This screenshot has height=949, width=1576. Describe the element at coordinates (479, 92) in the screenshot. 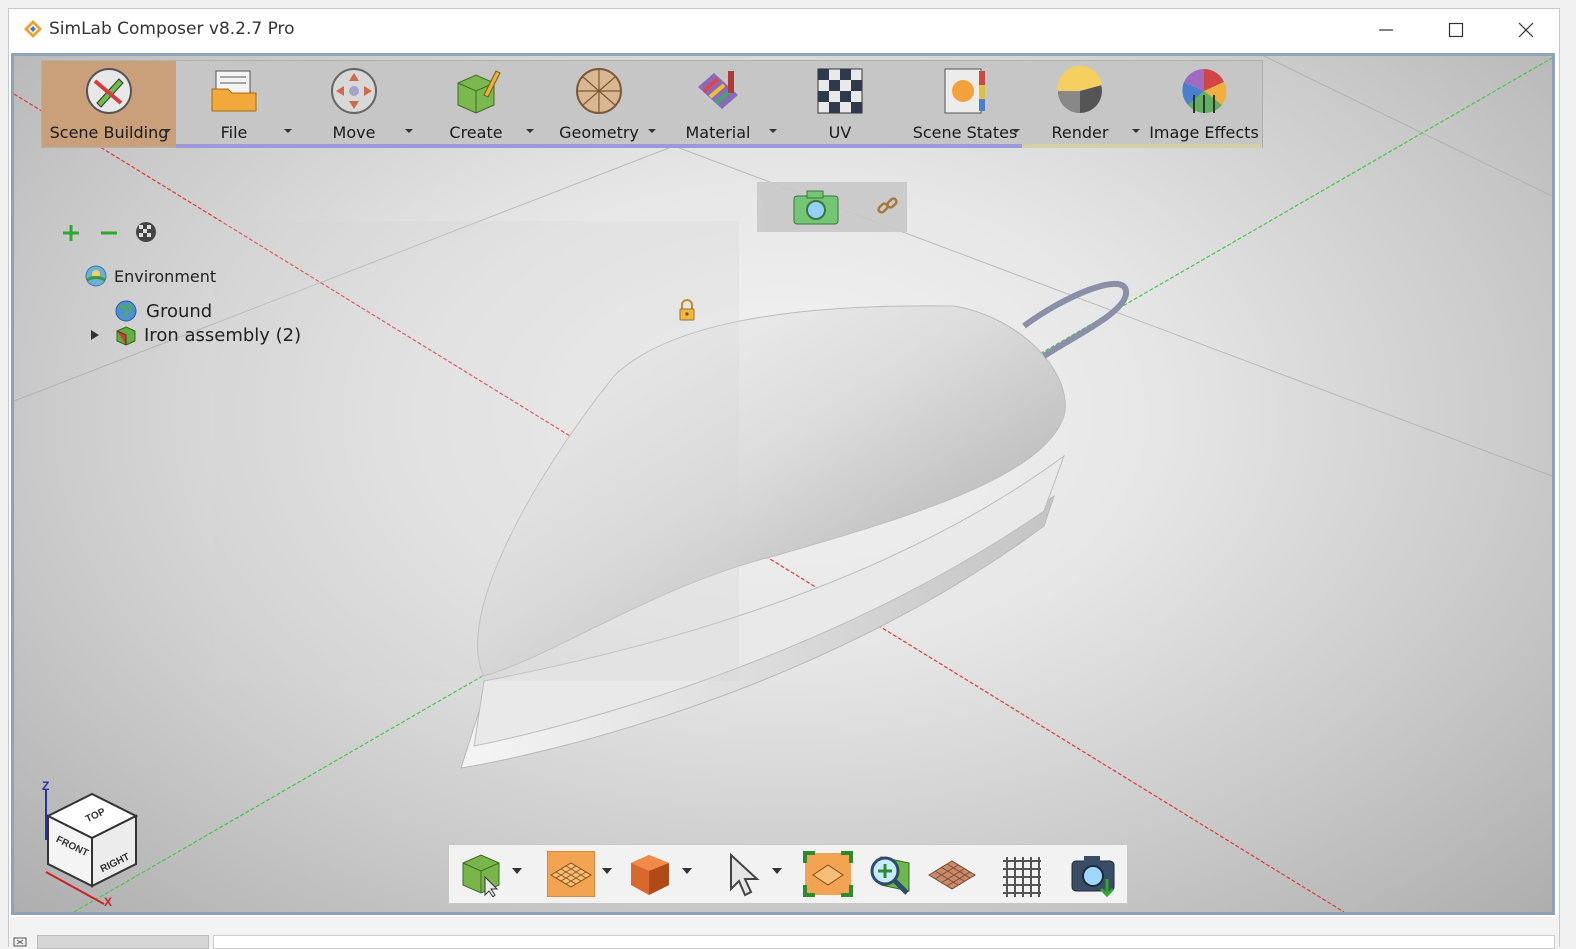

I see `create-cube-icon` at that location.